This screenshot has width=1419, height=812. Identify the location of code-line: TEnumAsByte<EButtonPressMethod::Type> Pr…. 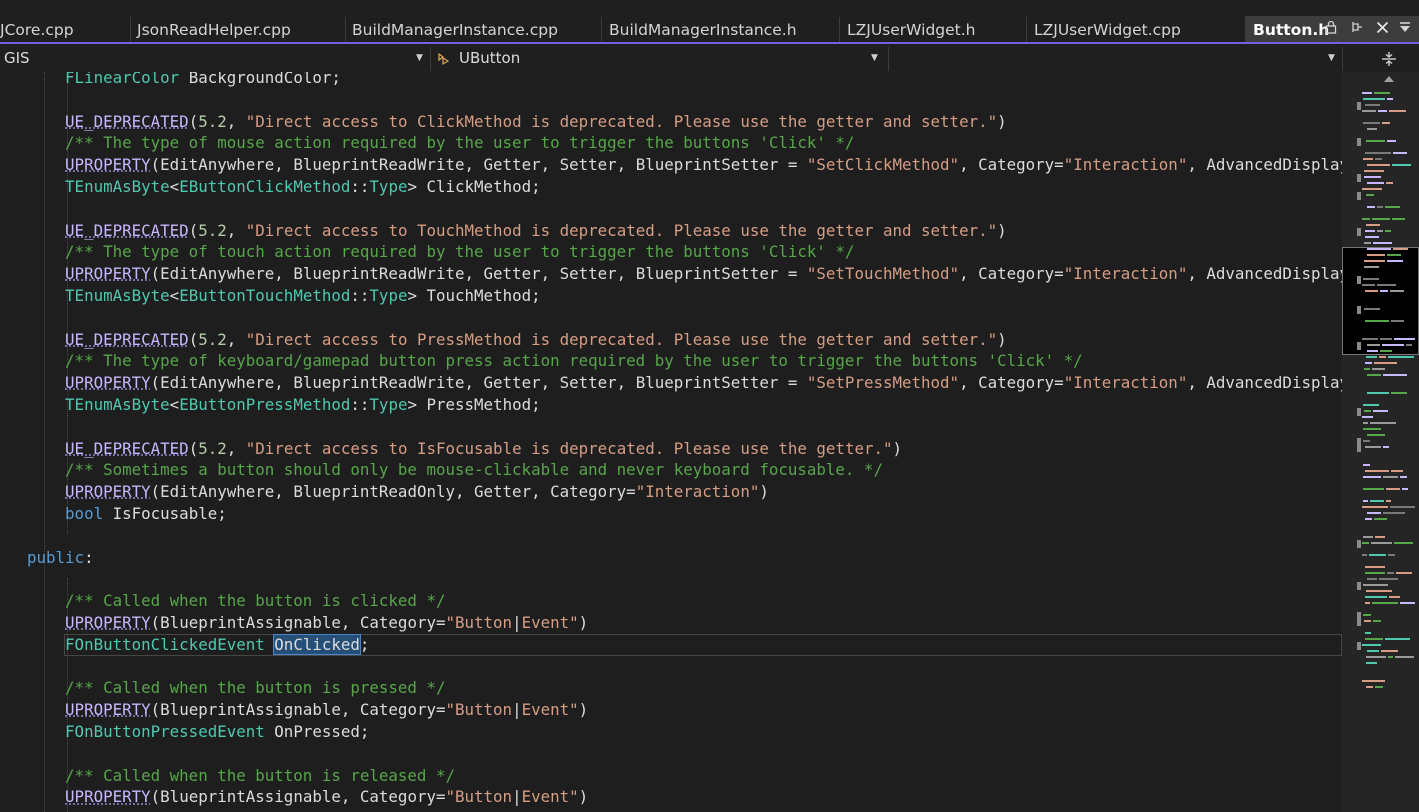
(284, 405).